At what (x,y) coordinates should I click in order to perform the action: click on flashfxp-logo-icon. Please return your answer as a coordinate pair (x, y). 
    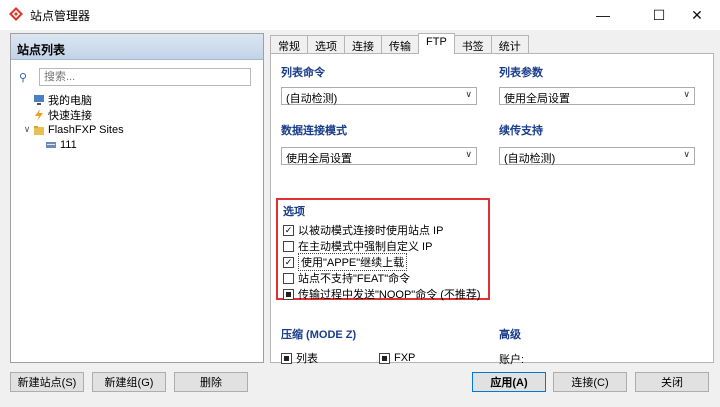
    Looking at the image, I should click on (16, 14).